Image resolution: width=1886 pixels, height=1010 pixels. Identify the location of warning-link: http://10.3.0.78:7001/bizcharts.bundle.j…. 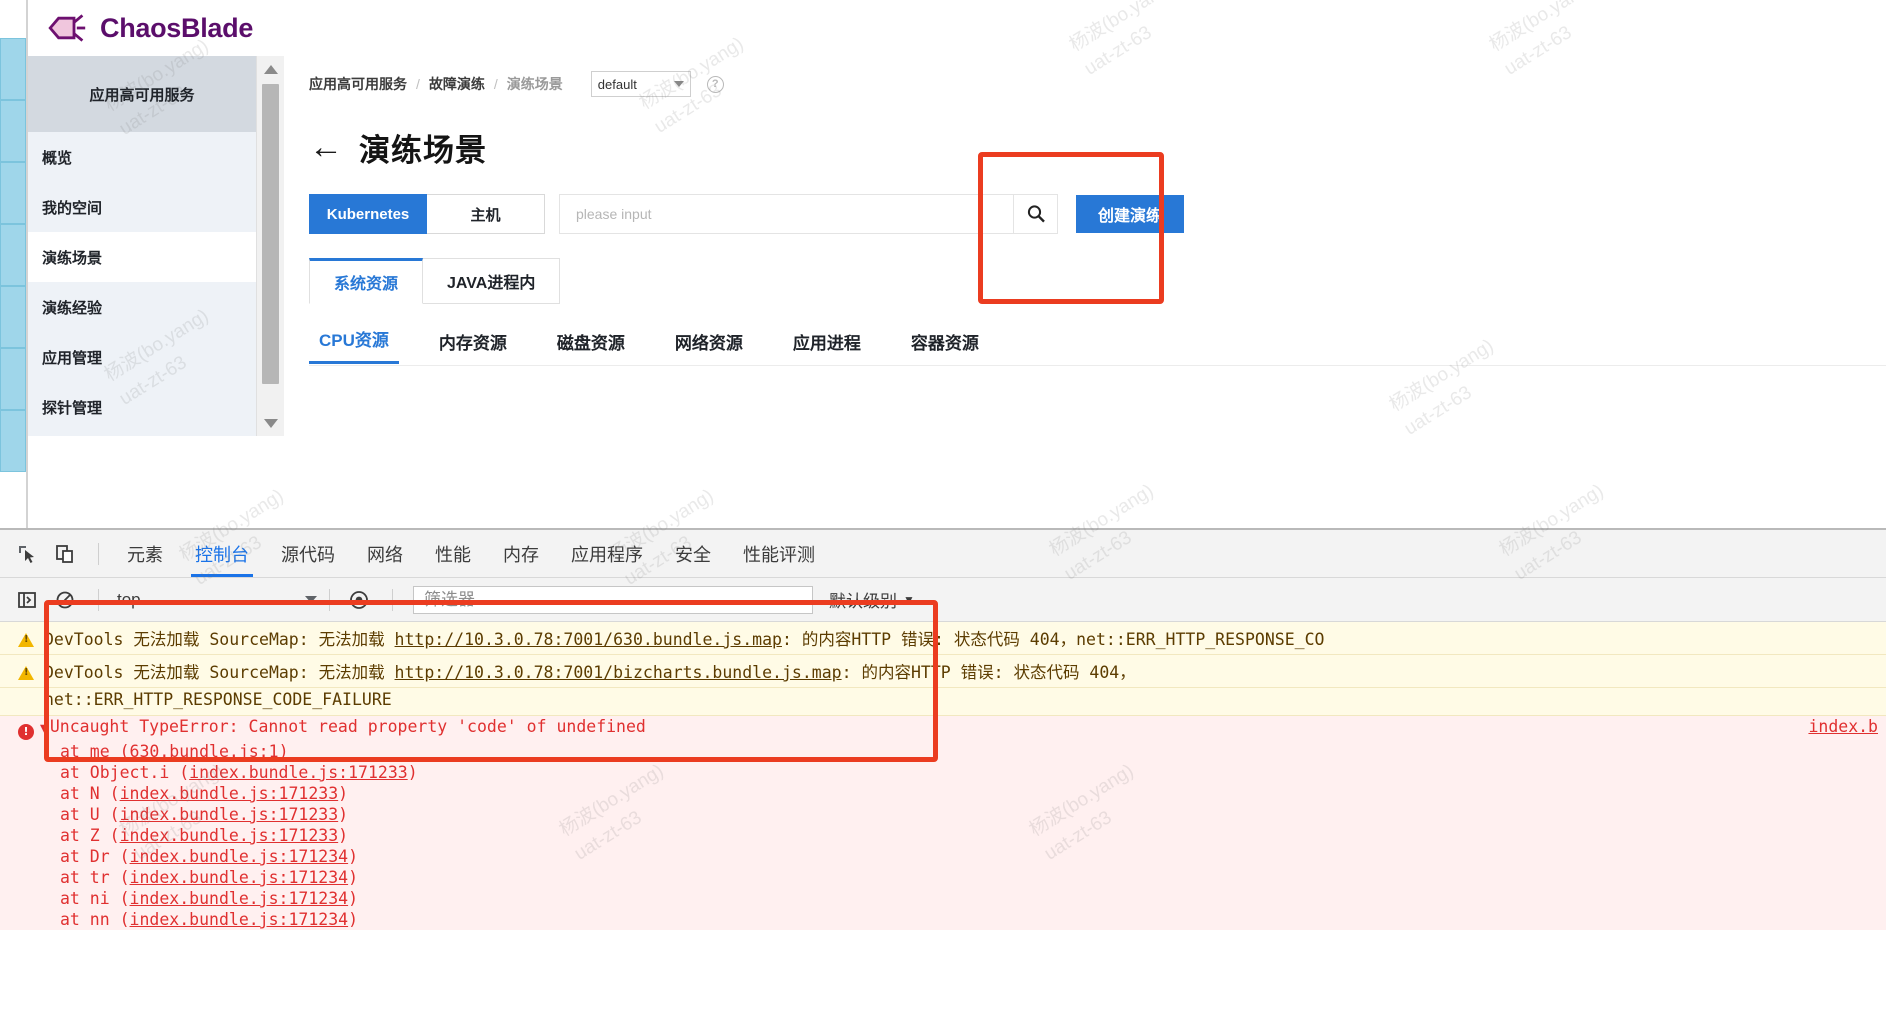
(618, 672).